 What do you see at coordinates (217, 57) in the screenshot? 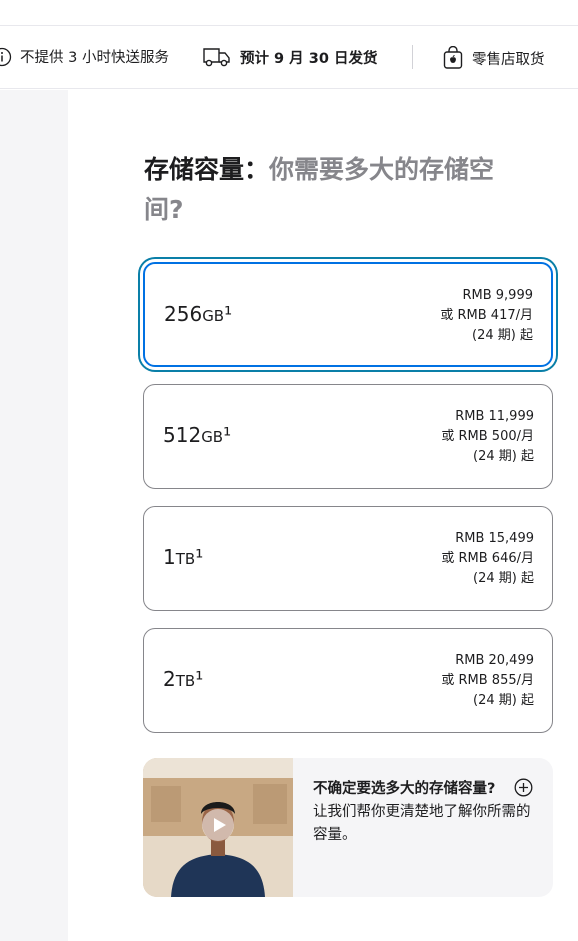
I see `truck-icon` at bounding box center [217, 57].